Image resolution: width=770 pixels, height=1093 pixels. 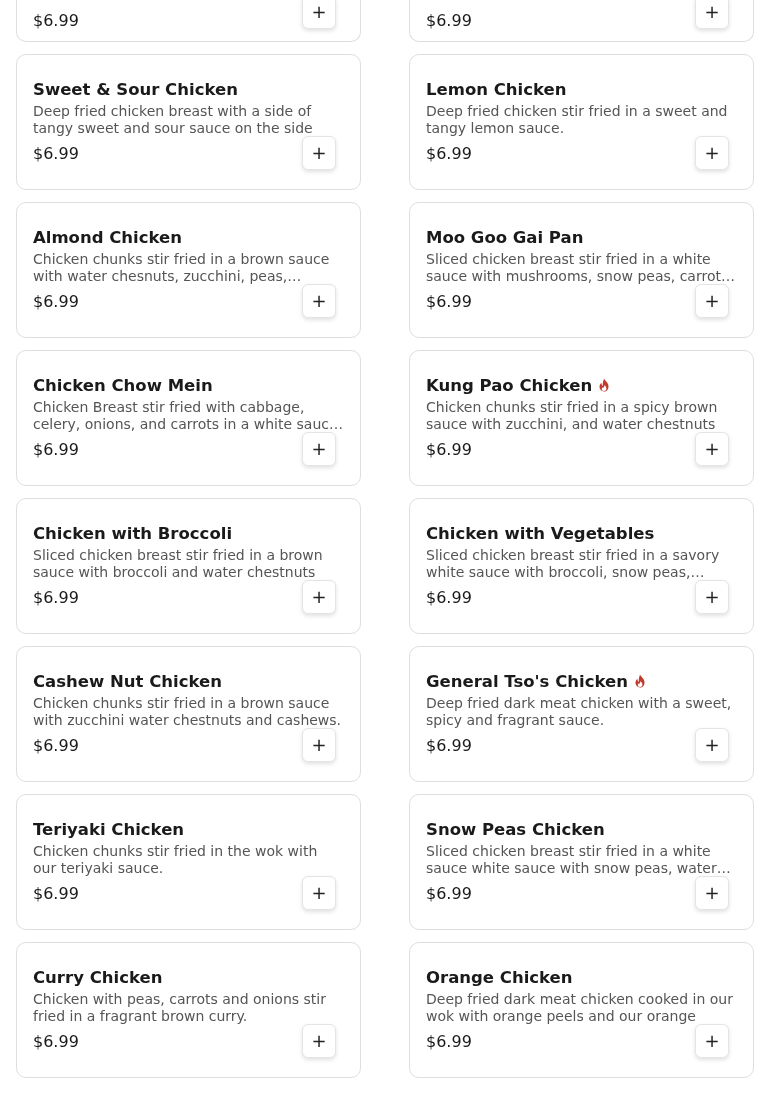 I want to click on item-name: General Tso's Chicken, so click(x=527, y=681).